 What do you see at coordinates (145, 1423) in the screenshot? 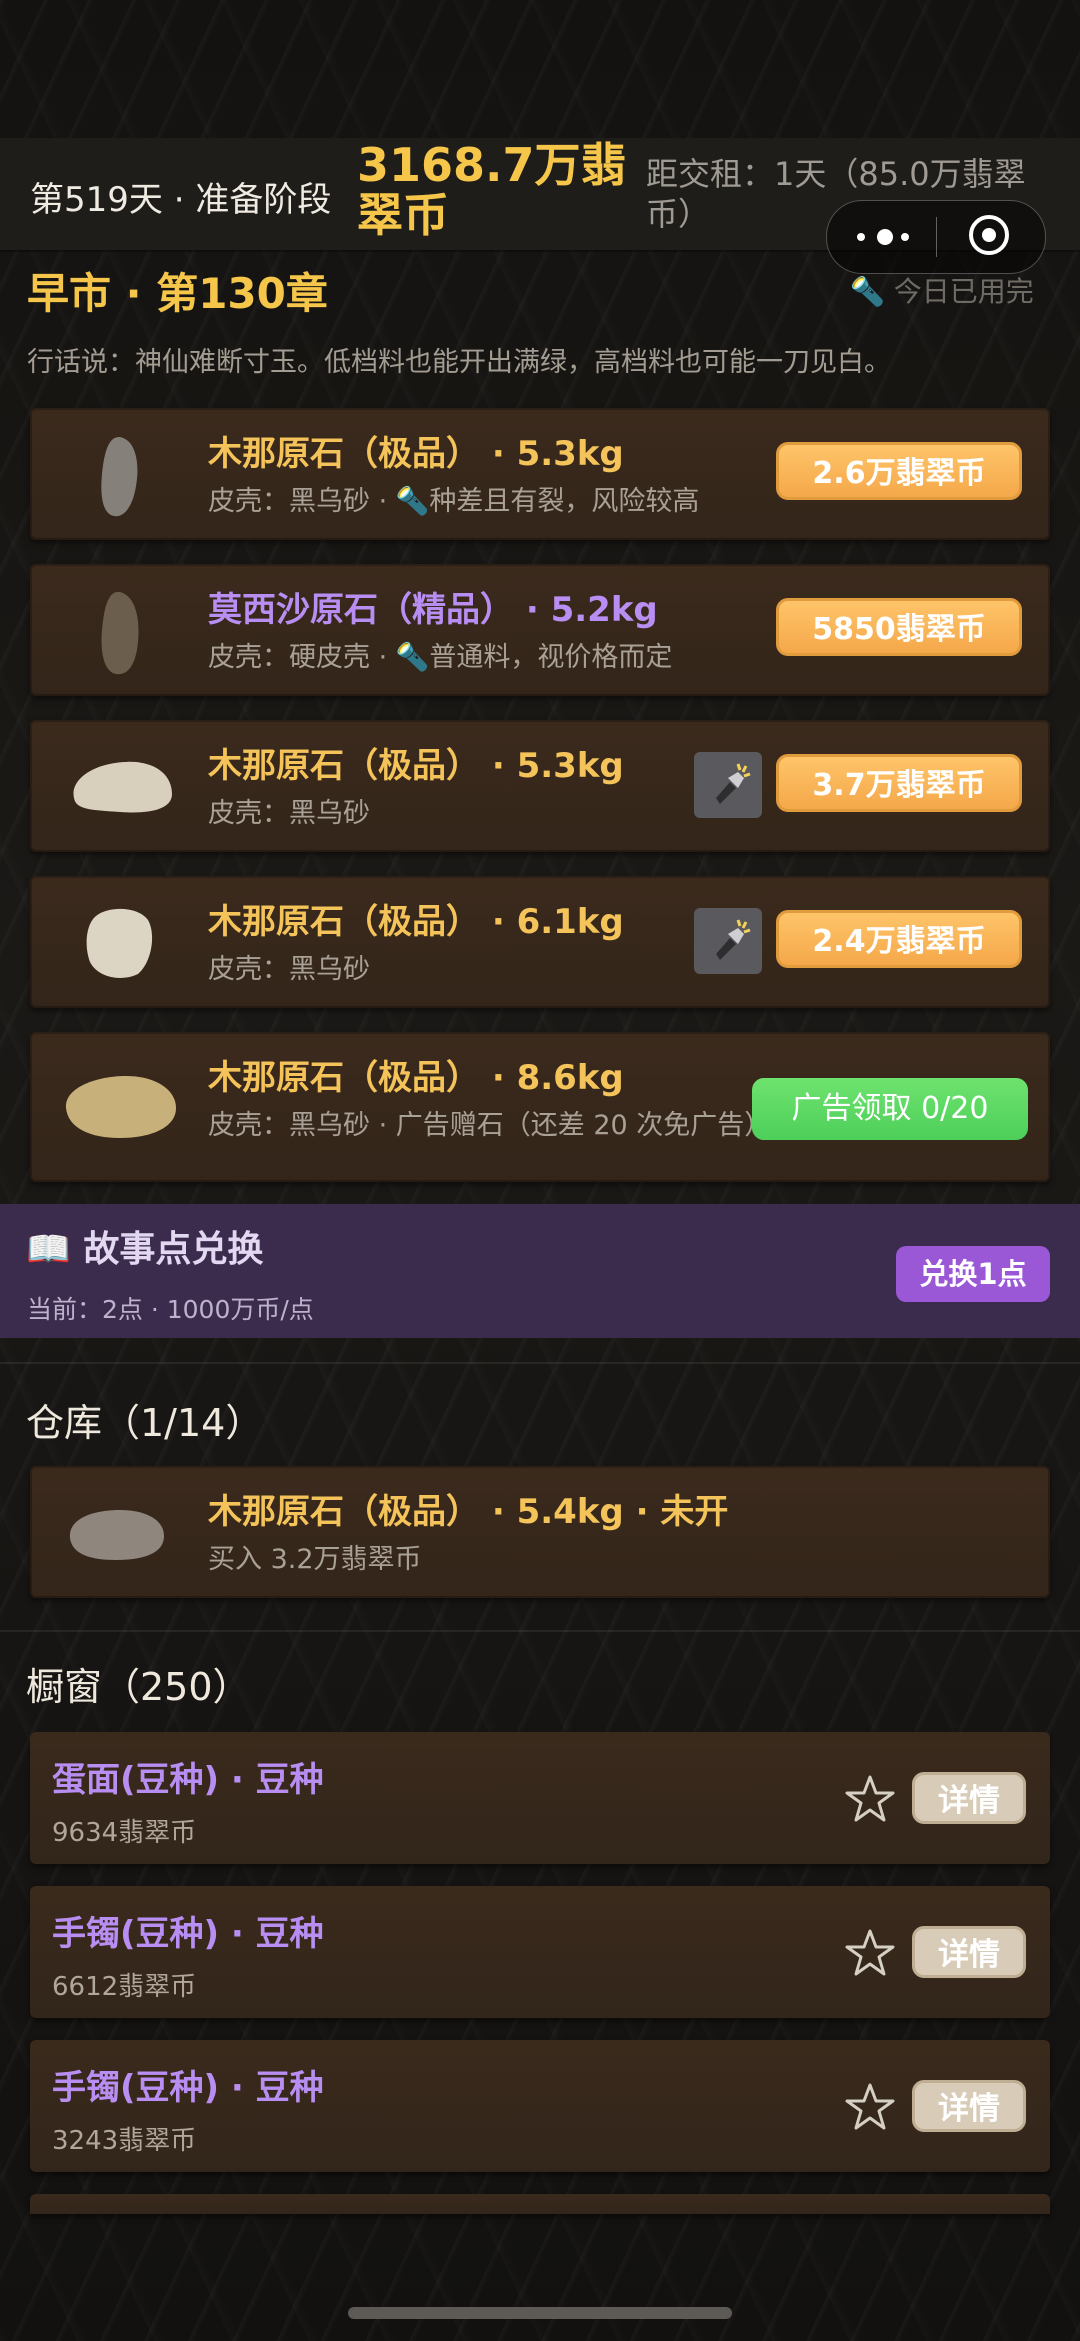
I see `warehouse-title: 仓库（1/14）` at bounding box center [145, 1423].